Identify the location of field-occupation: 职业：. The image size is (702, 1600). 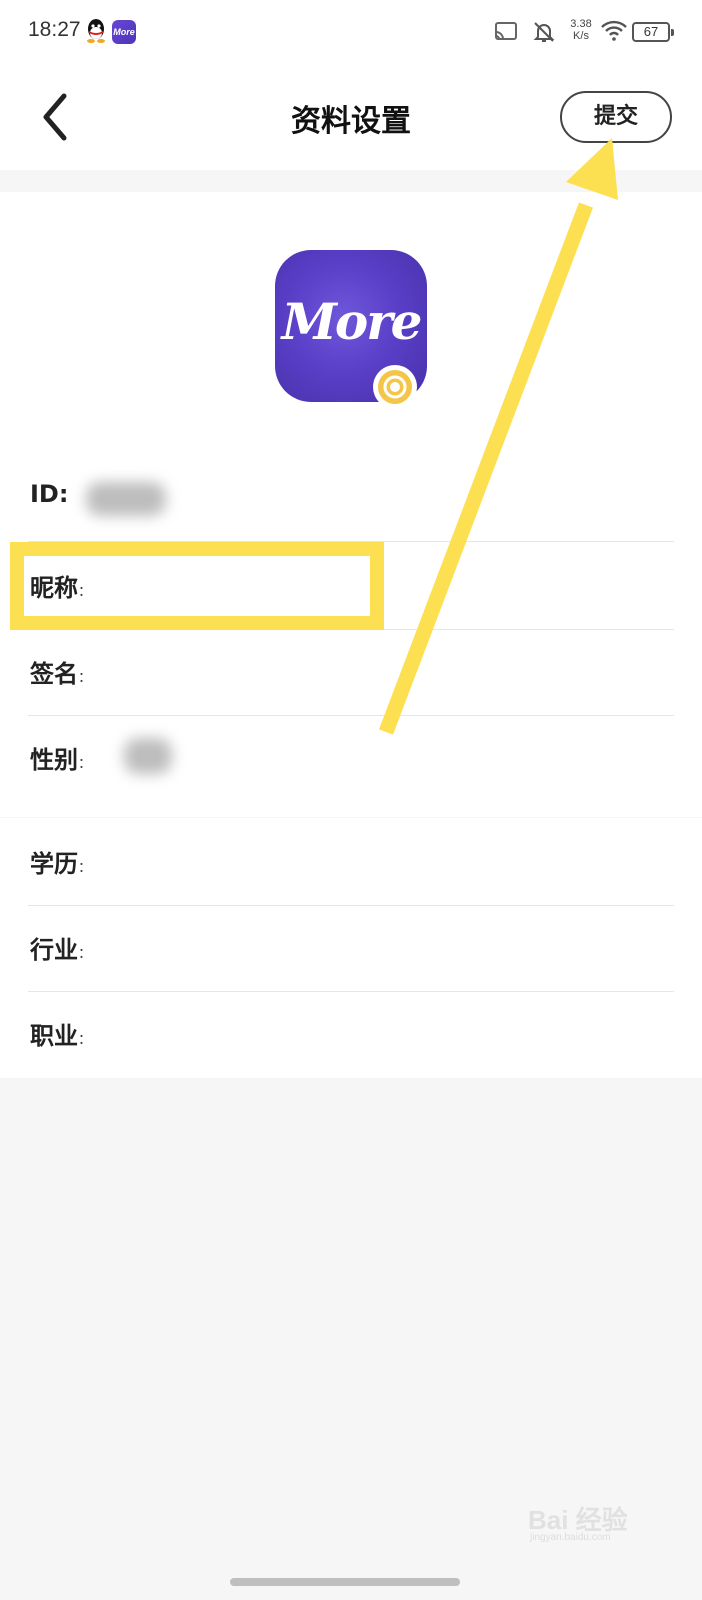
(351, 1034).